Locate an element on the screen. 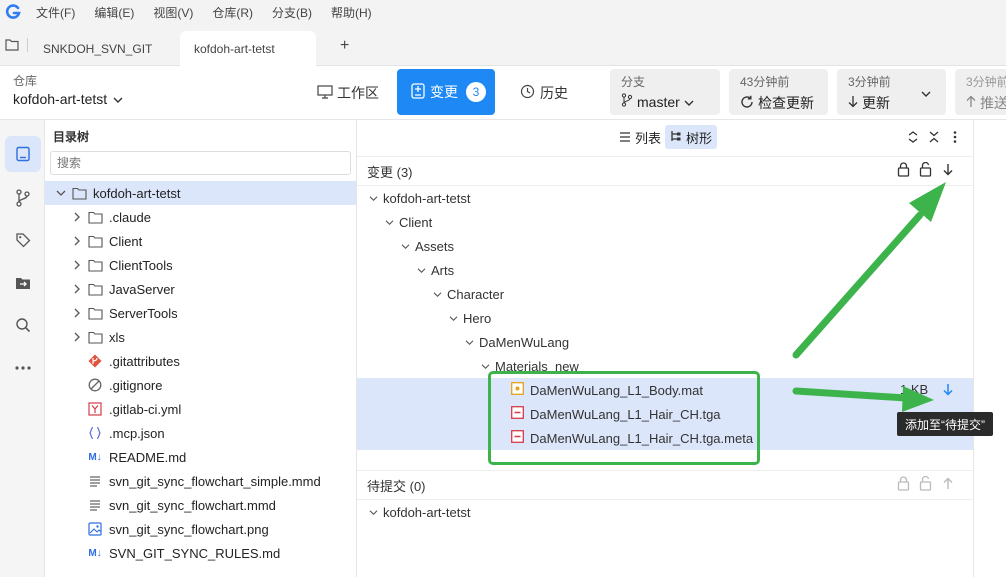 This screenshot has width=1006, height=577. annotation-arrow-to-stage-all is located at coordinates (869, 270).